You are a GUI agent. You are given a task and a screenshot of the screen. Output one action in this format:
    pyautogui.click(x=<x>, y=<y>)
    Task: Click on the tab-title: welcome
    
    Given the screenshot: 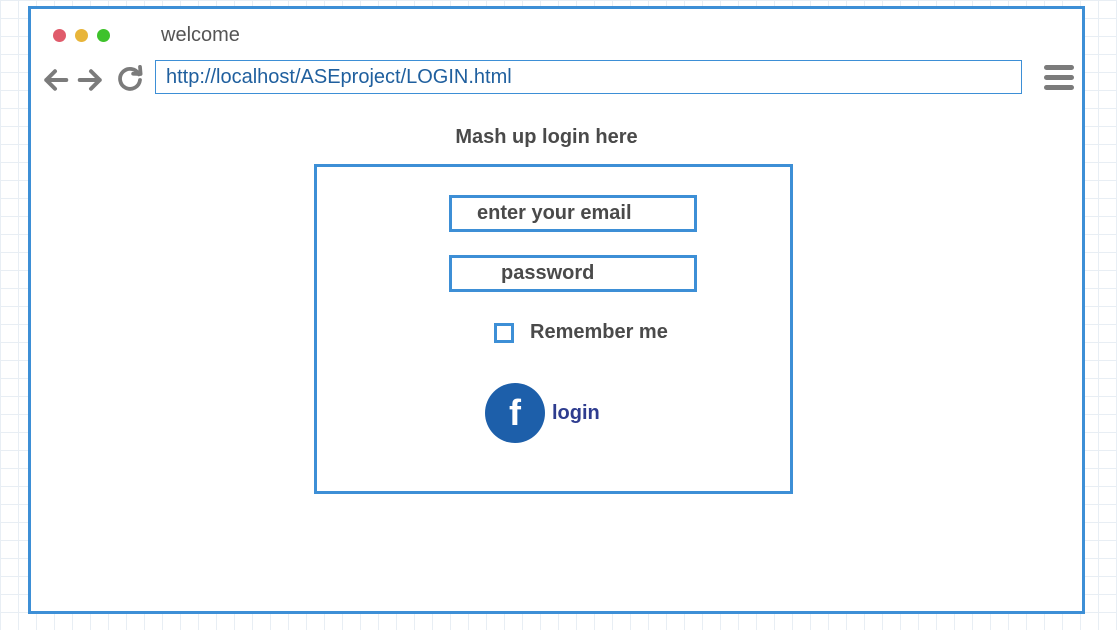 What is the action you would take?
    pyautogui.click(x=200, y=35)
    